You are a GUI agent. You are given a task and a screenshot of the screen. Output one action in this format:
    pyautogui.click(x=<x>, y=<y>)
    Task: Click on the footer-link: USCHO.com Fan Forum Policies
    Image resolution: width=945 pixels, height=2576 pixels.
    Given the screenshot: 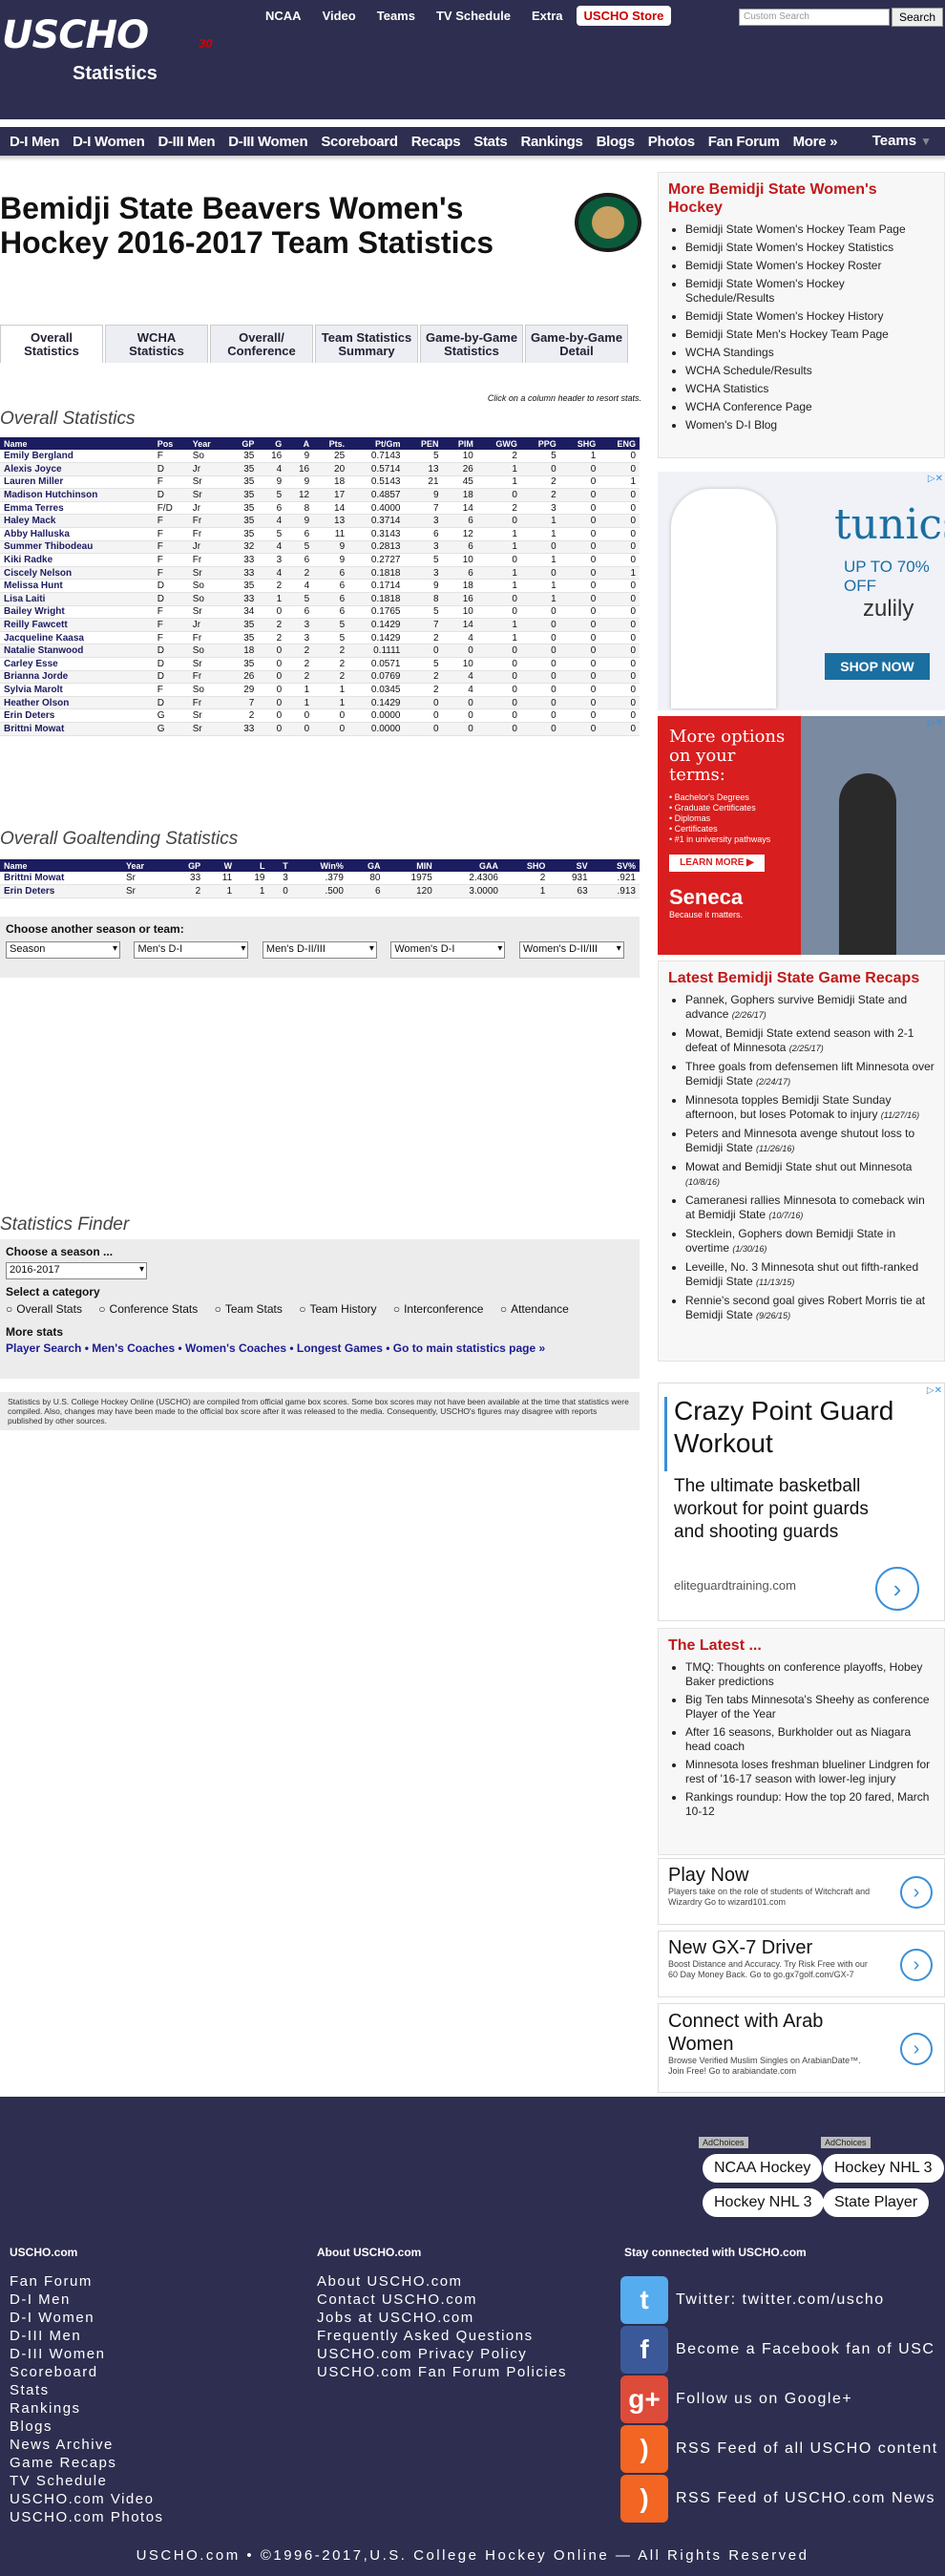 What is the action you would take?
    pyautogui.click(x=442, y=2372)
    